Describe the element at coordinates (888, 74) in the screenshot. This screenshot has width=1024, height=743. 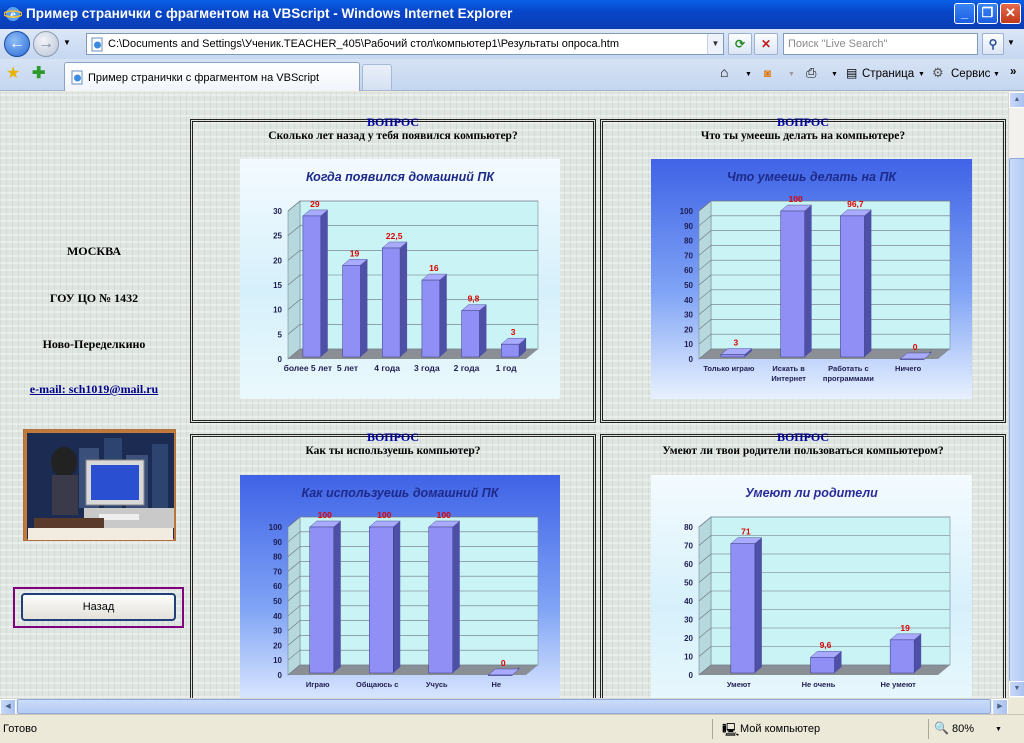
I see `page-menu: Страница` at that location.